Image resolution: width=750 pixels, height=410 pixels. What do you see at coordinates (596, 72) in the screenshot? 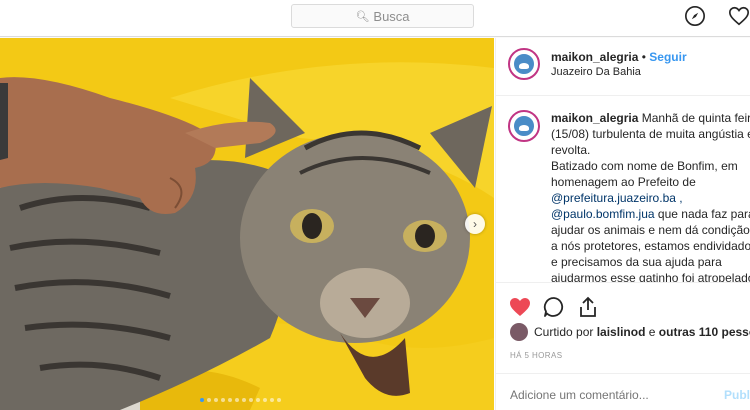
I see `post-location: Juazeiro Da Bahia` at bounding box center [596, 72].